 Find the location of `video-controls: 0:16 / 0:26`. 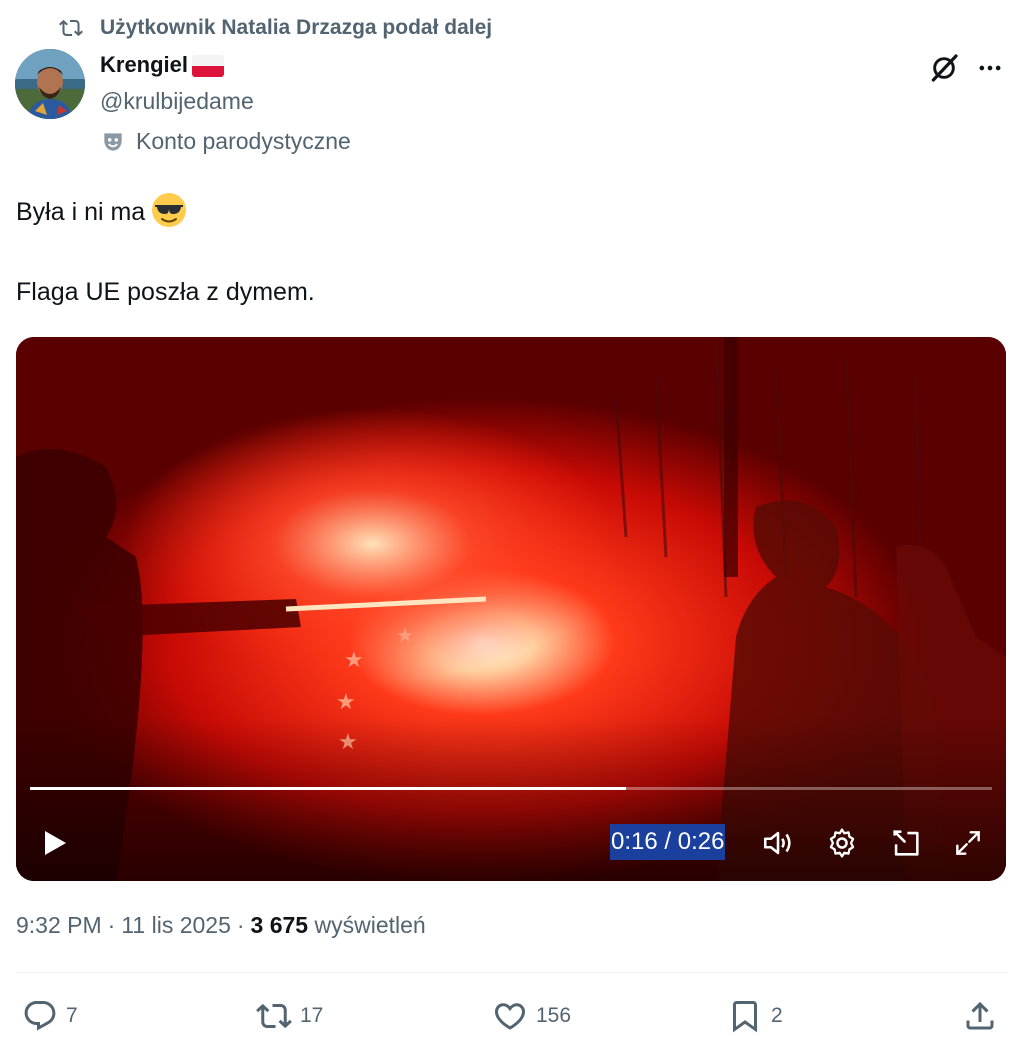

video-controls: 0:16 / 0:26 is located at coordinates (511, 842).